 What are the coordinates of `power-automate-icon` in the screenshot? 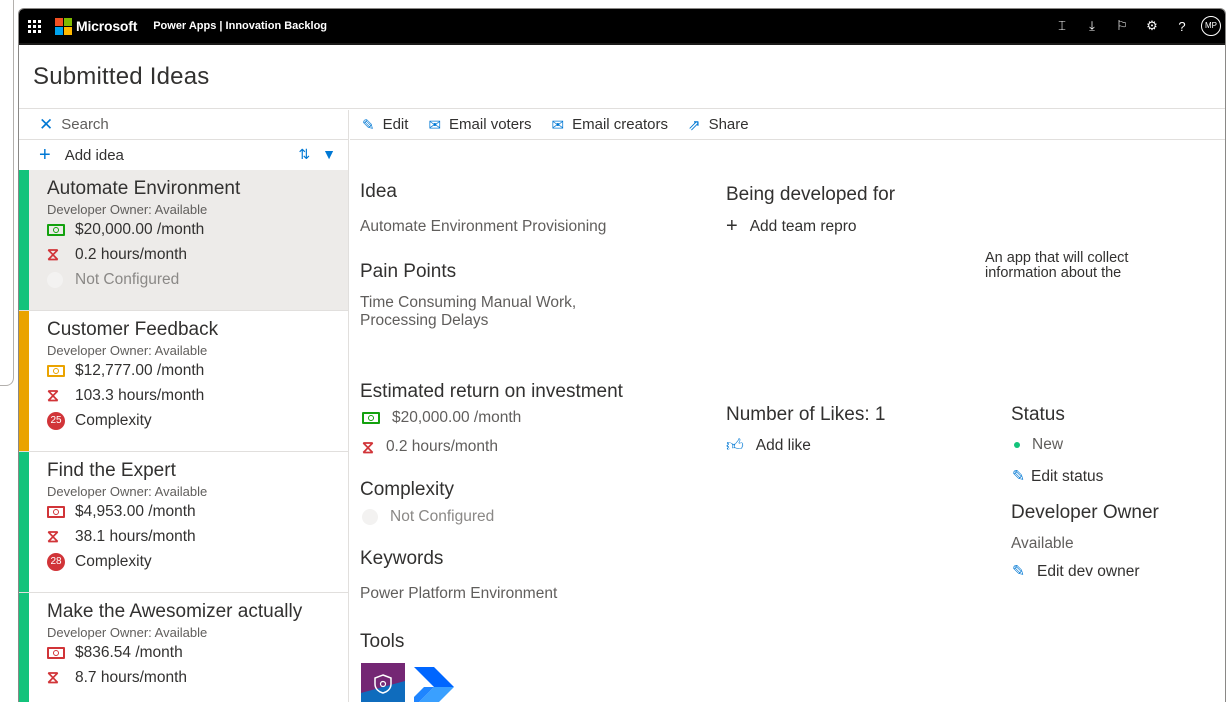 It's located at (434, 682).